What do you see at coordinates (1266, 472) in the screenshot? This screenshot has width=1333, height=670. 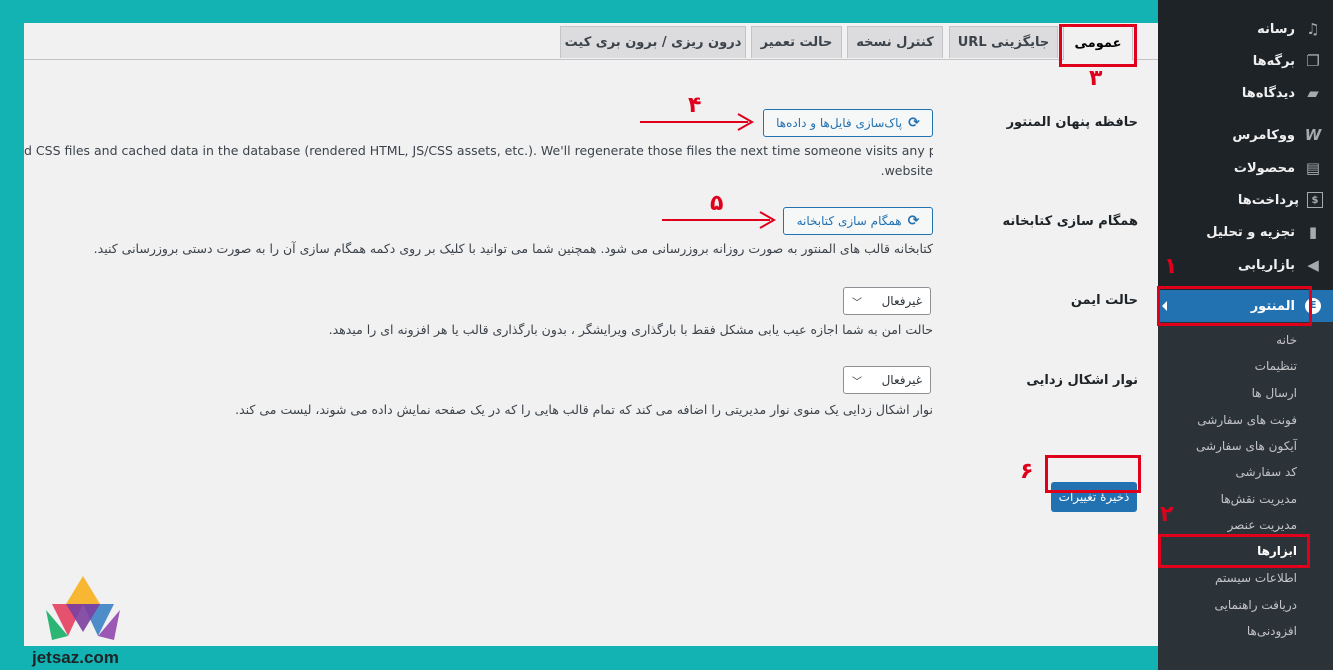 I see `submenu-label: کد سفارشی` at bounding box center [1266, 472].